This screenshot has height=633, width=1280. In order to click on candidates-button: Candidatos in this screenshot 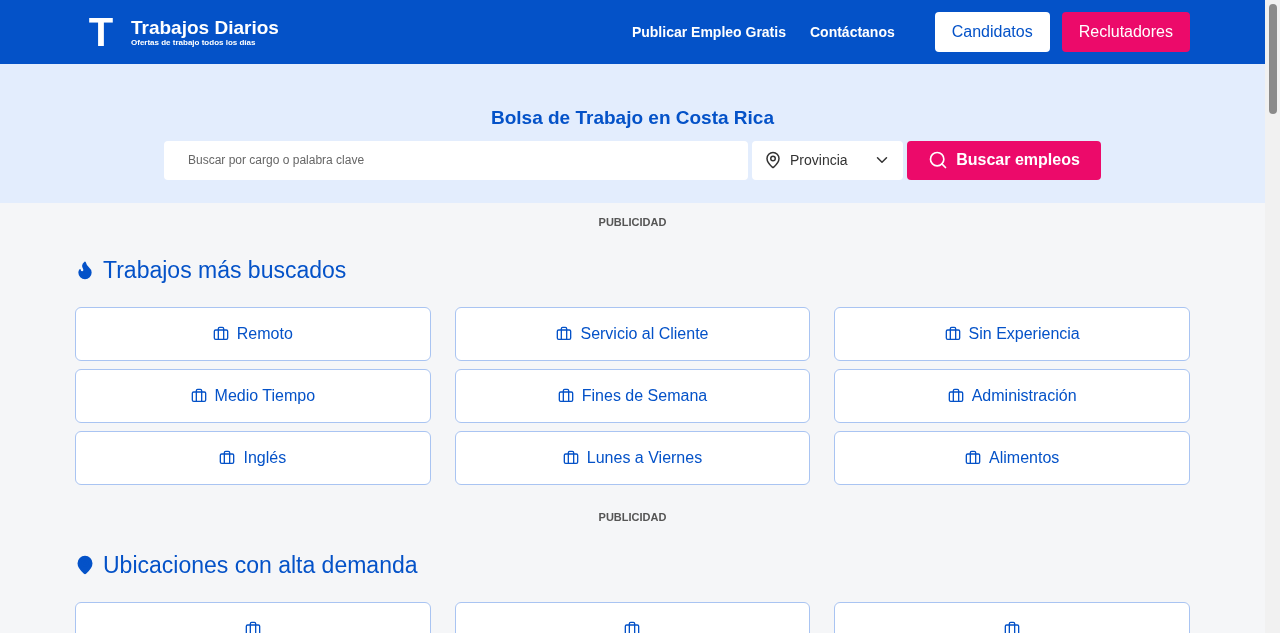, I will do `click(992, 32)`.